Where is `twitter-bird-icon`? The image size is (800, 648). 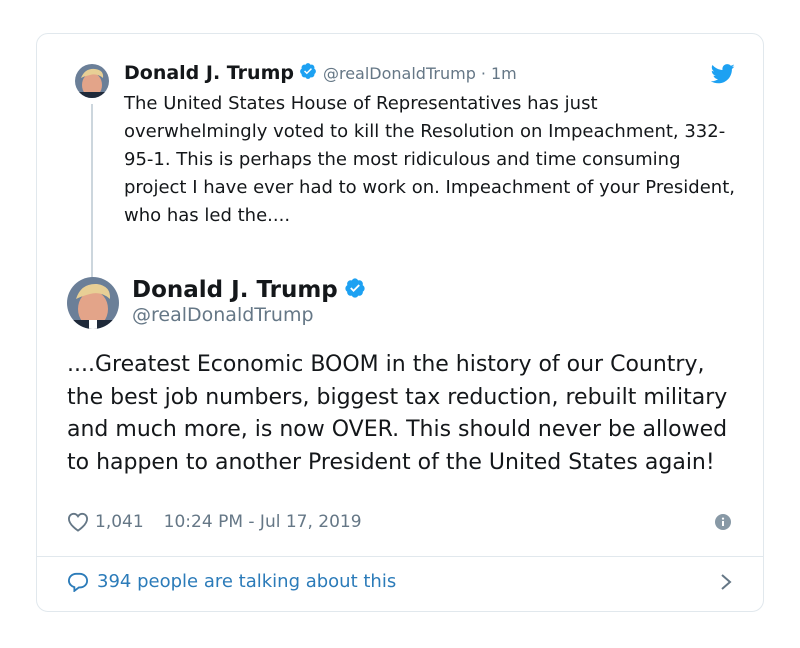 twitter-bird-icon is located at coordinates (722, 74).